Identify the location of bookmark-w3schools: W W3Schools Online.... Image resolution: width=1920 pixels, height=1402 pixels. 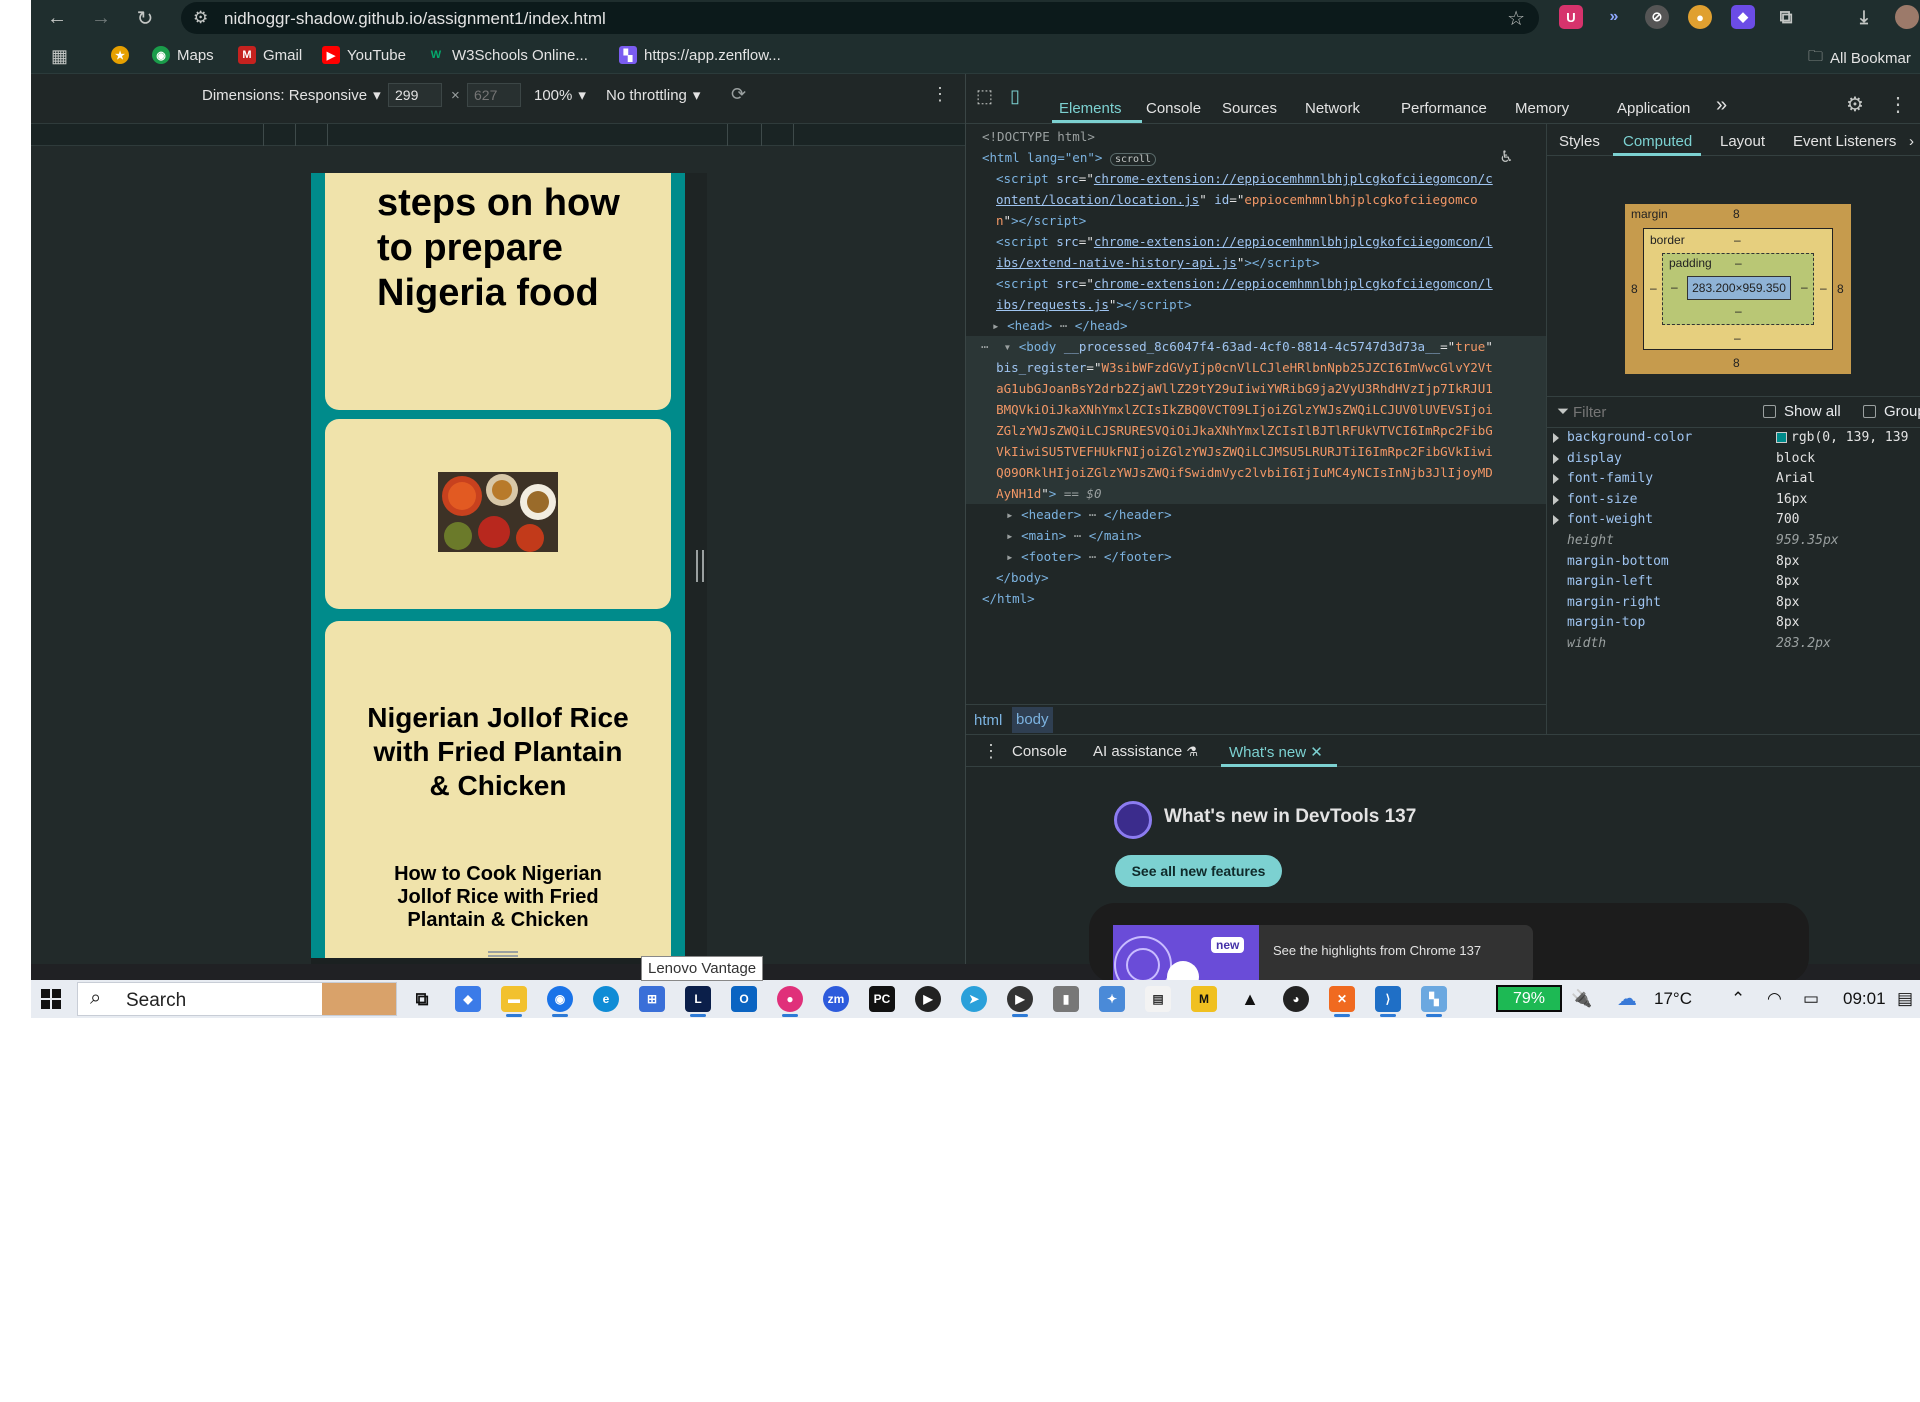
(507, 55).